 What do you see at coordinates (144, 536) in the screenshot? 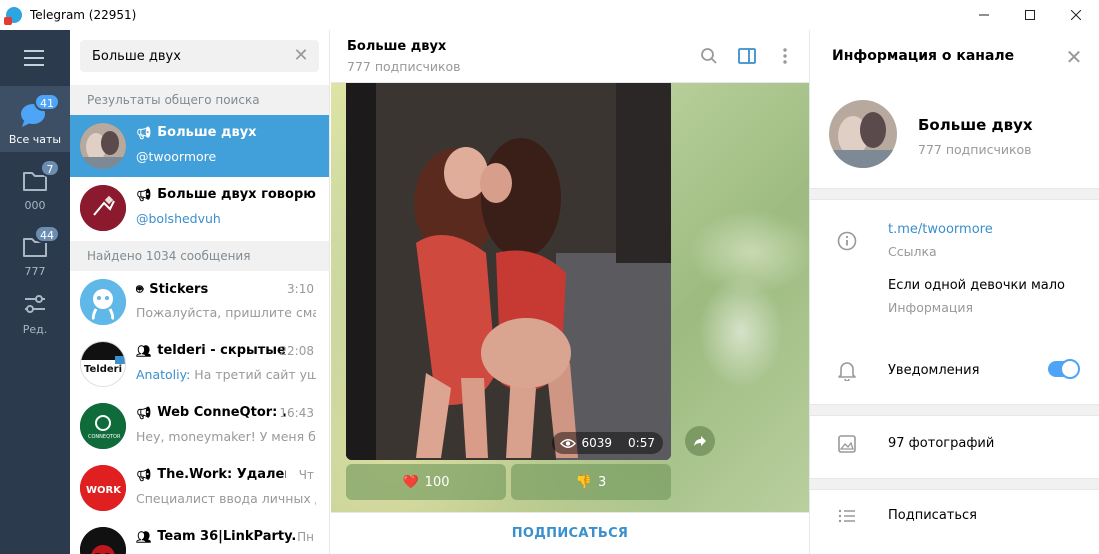
I see `group-icon: 👥︎` at bounding box center [144, 536].